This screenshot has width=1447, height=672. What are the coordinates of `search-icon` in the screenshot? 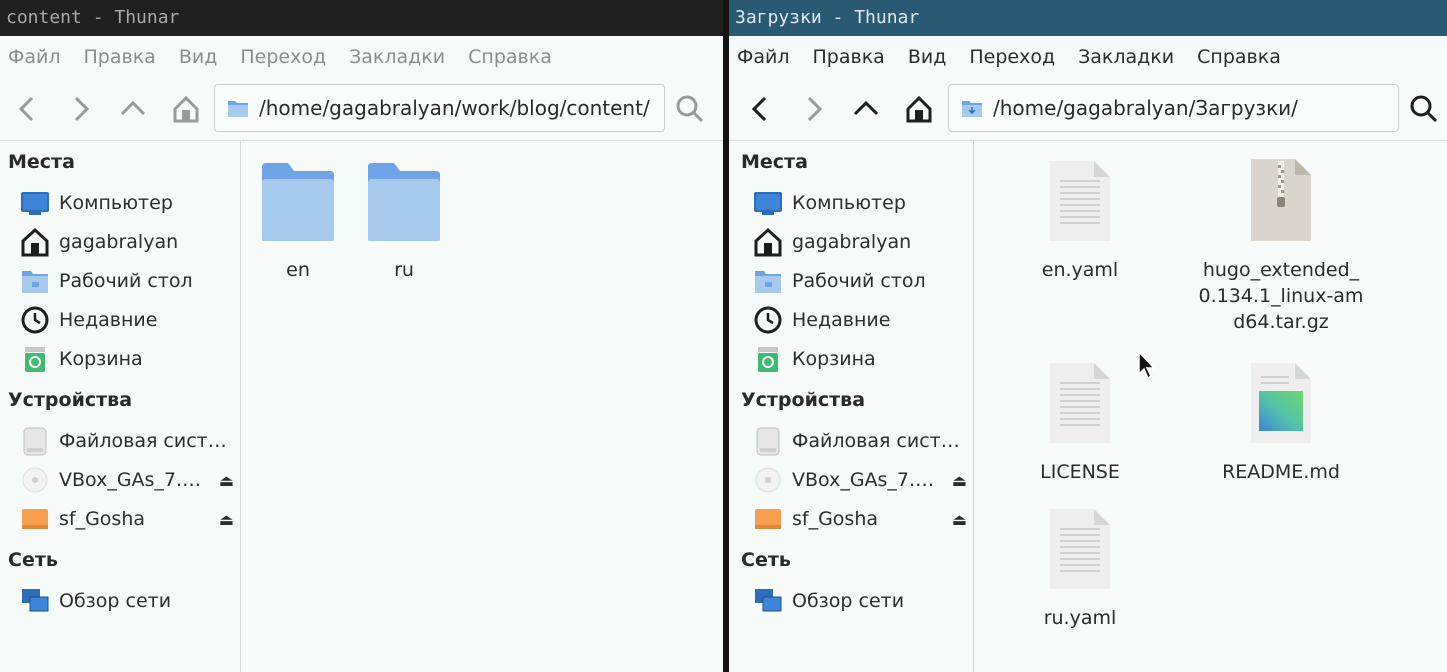 It's located at (1424, 109).